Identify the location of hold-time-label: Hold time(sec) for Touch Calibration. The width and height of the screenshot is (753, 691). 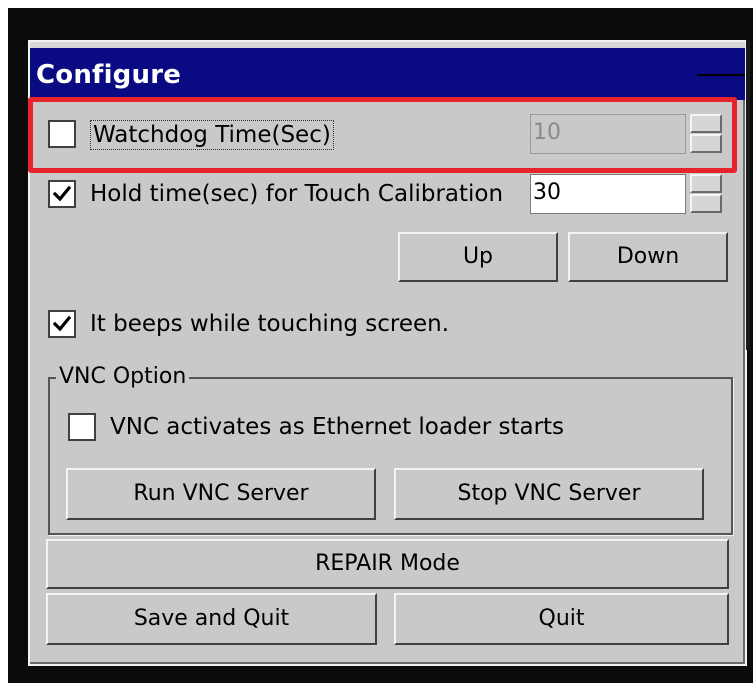
(297, 194).